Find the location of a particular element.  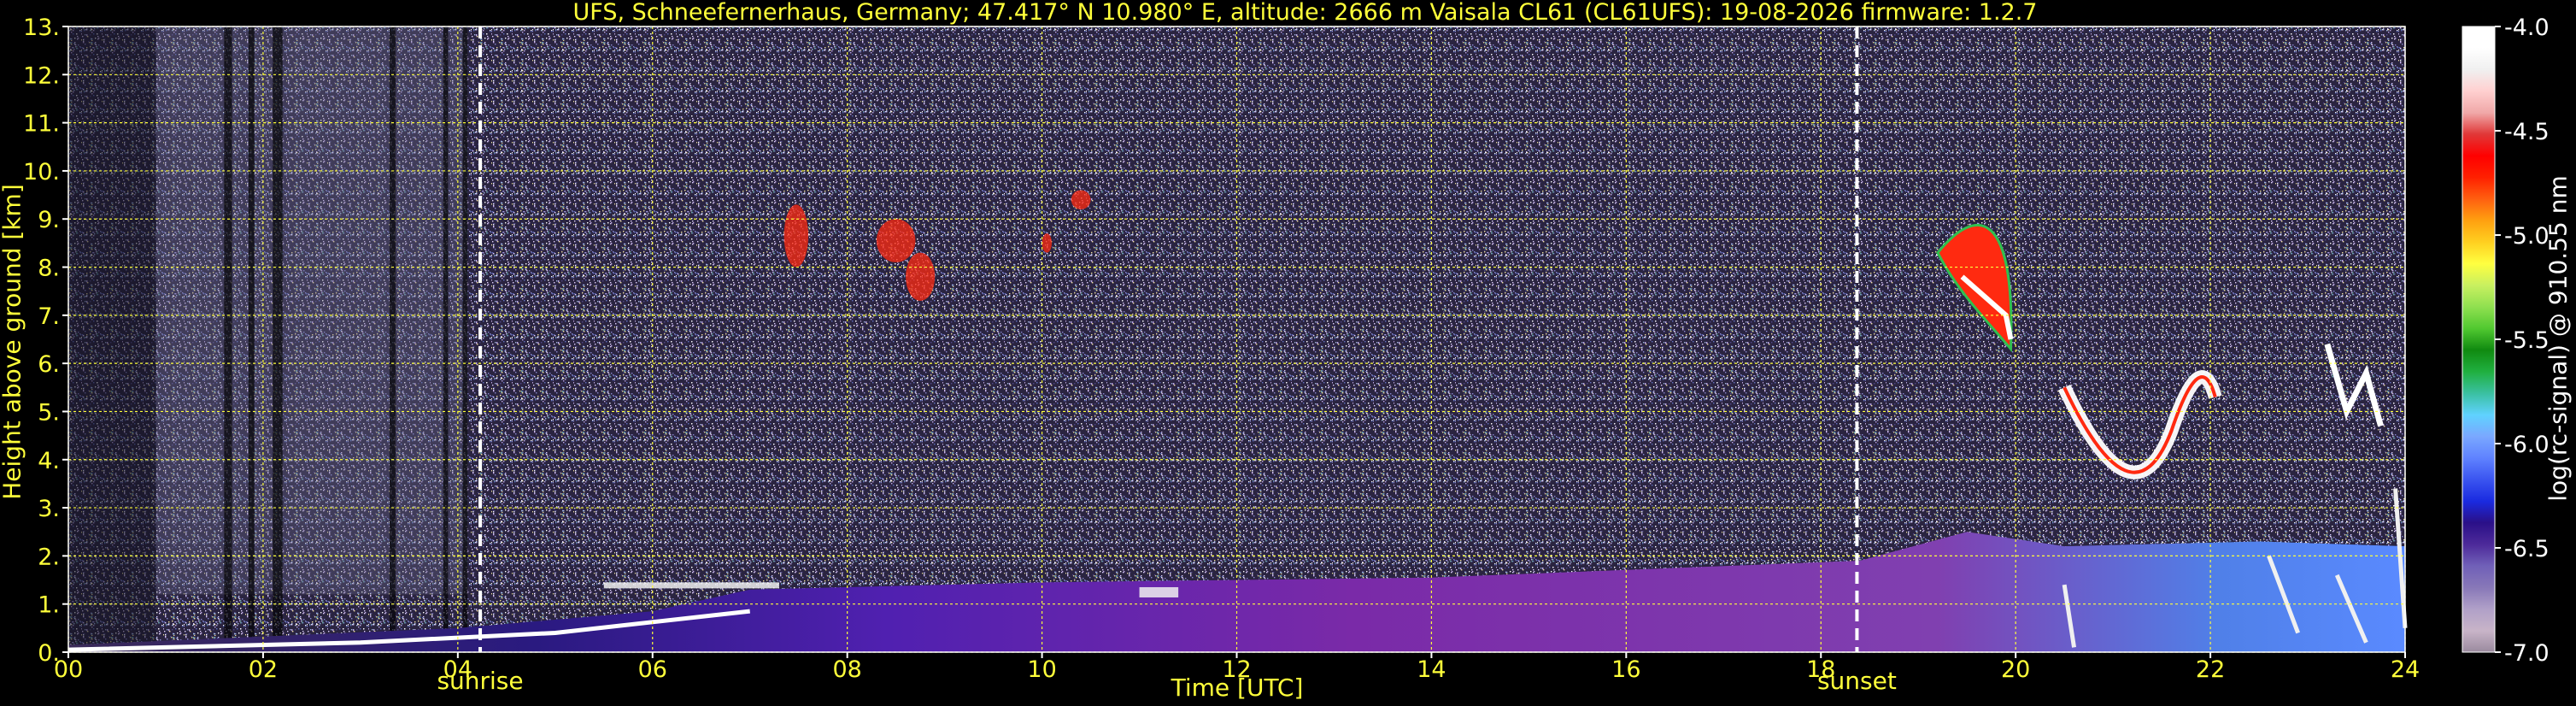

y-tick-label: 11. is located at coordinates (41, 124).